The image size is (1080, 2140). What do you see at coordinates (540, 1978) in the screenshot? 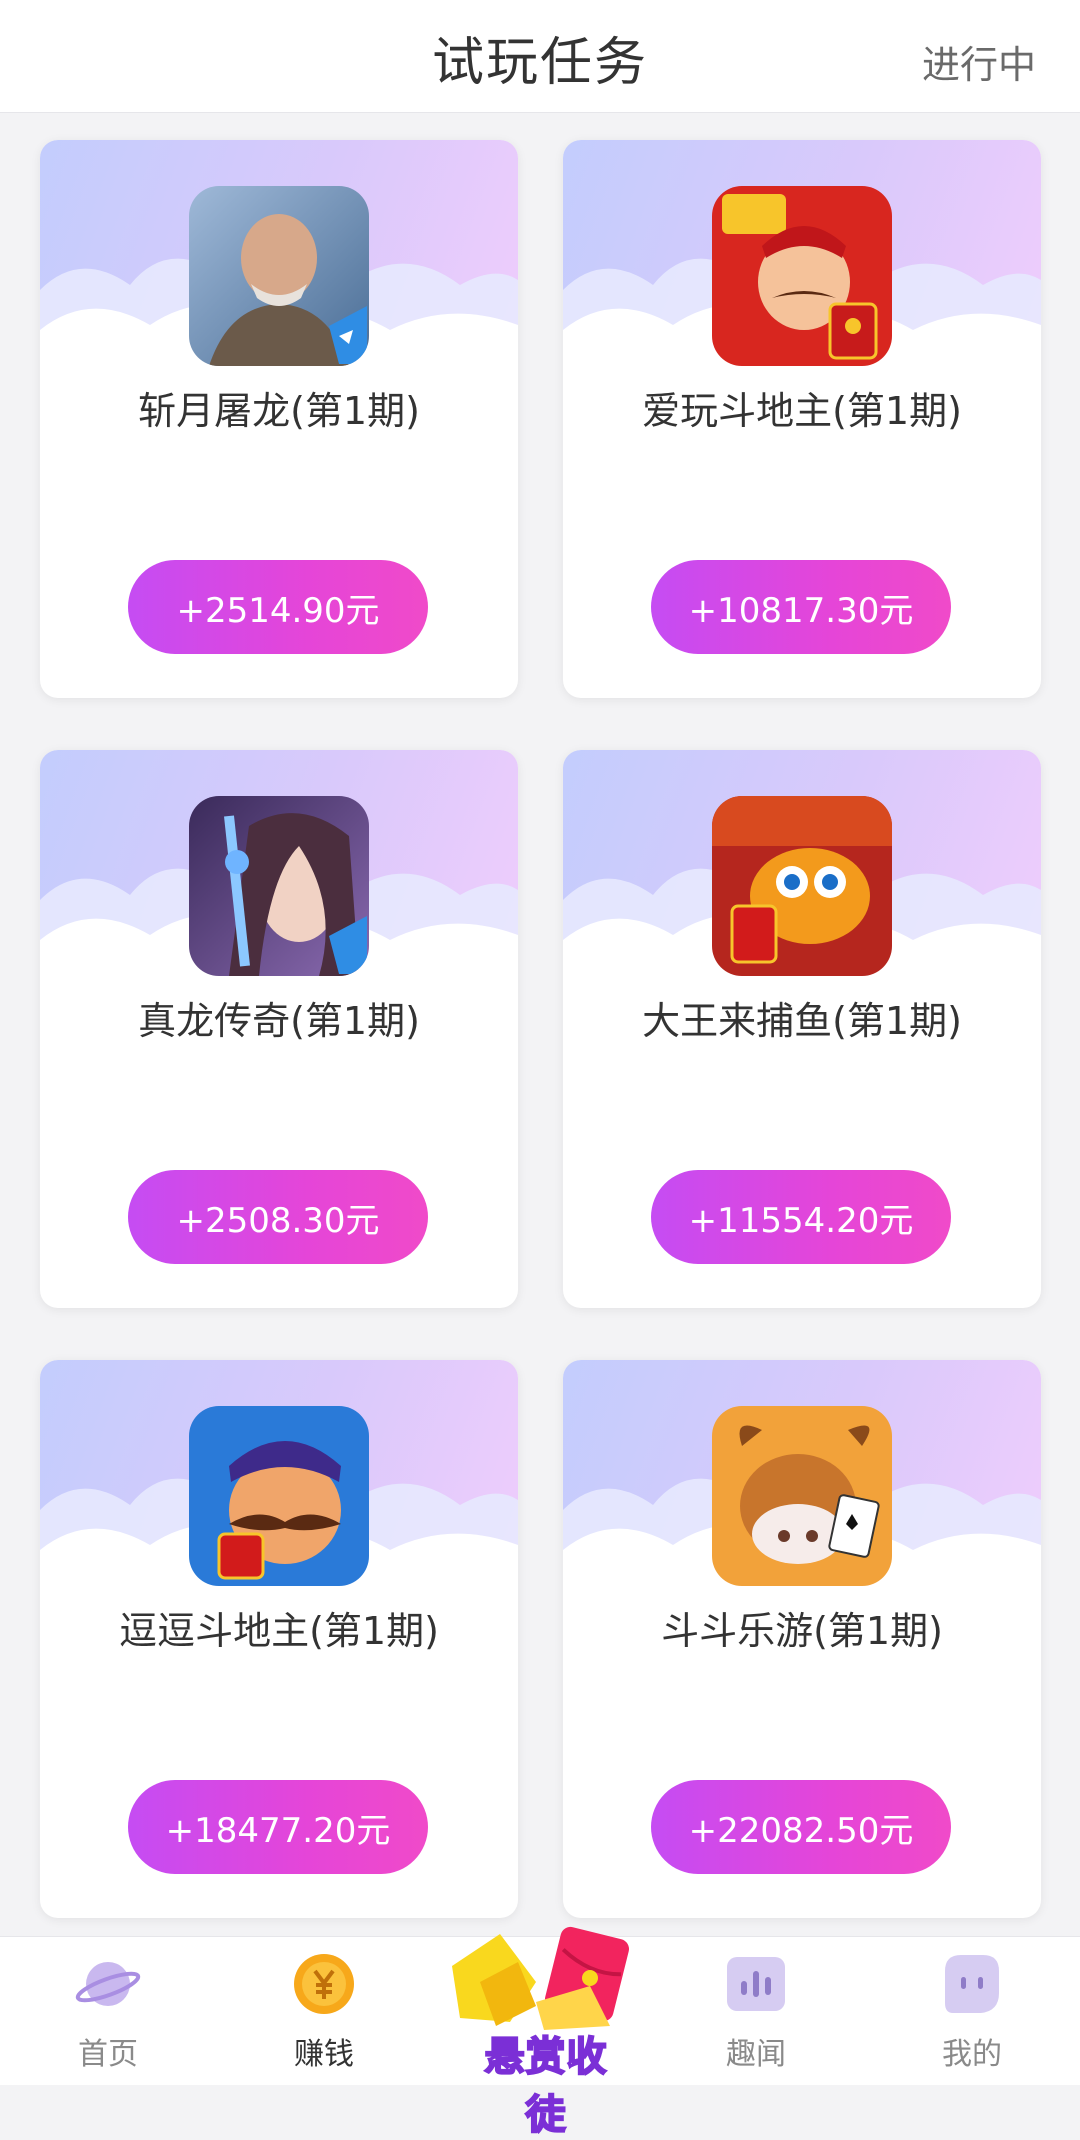
I see `red-packet-gift-icon` at bounding box center [540, 1978].